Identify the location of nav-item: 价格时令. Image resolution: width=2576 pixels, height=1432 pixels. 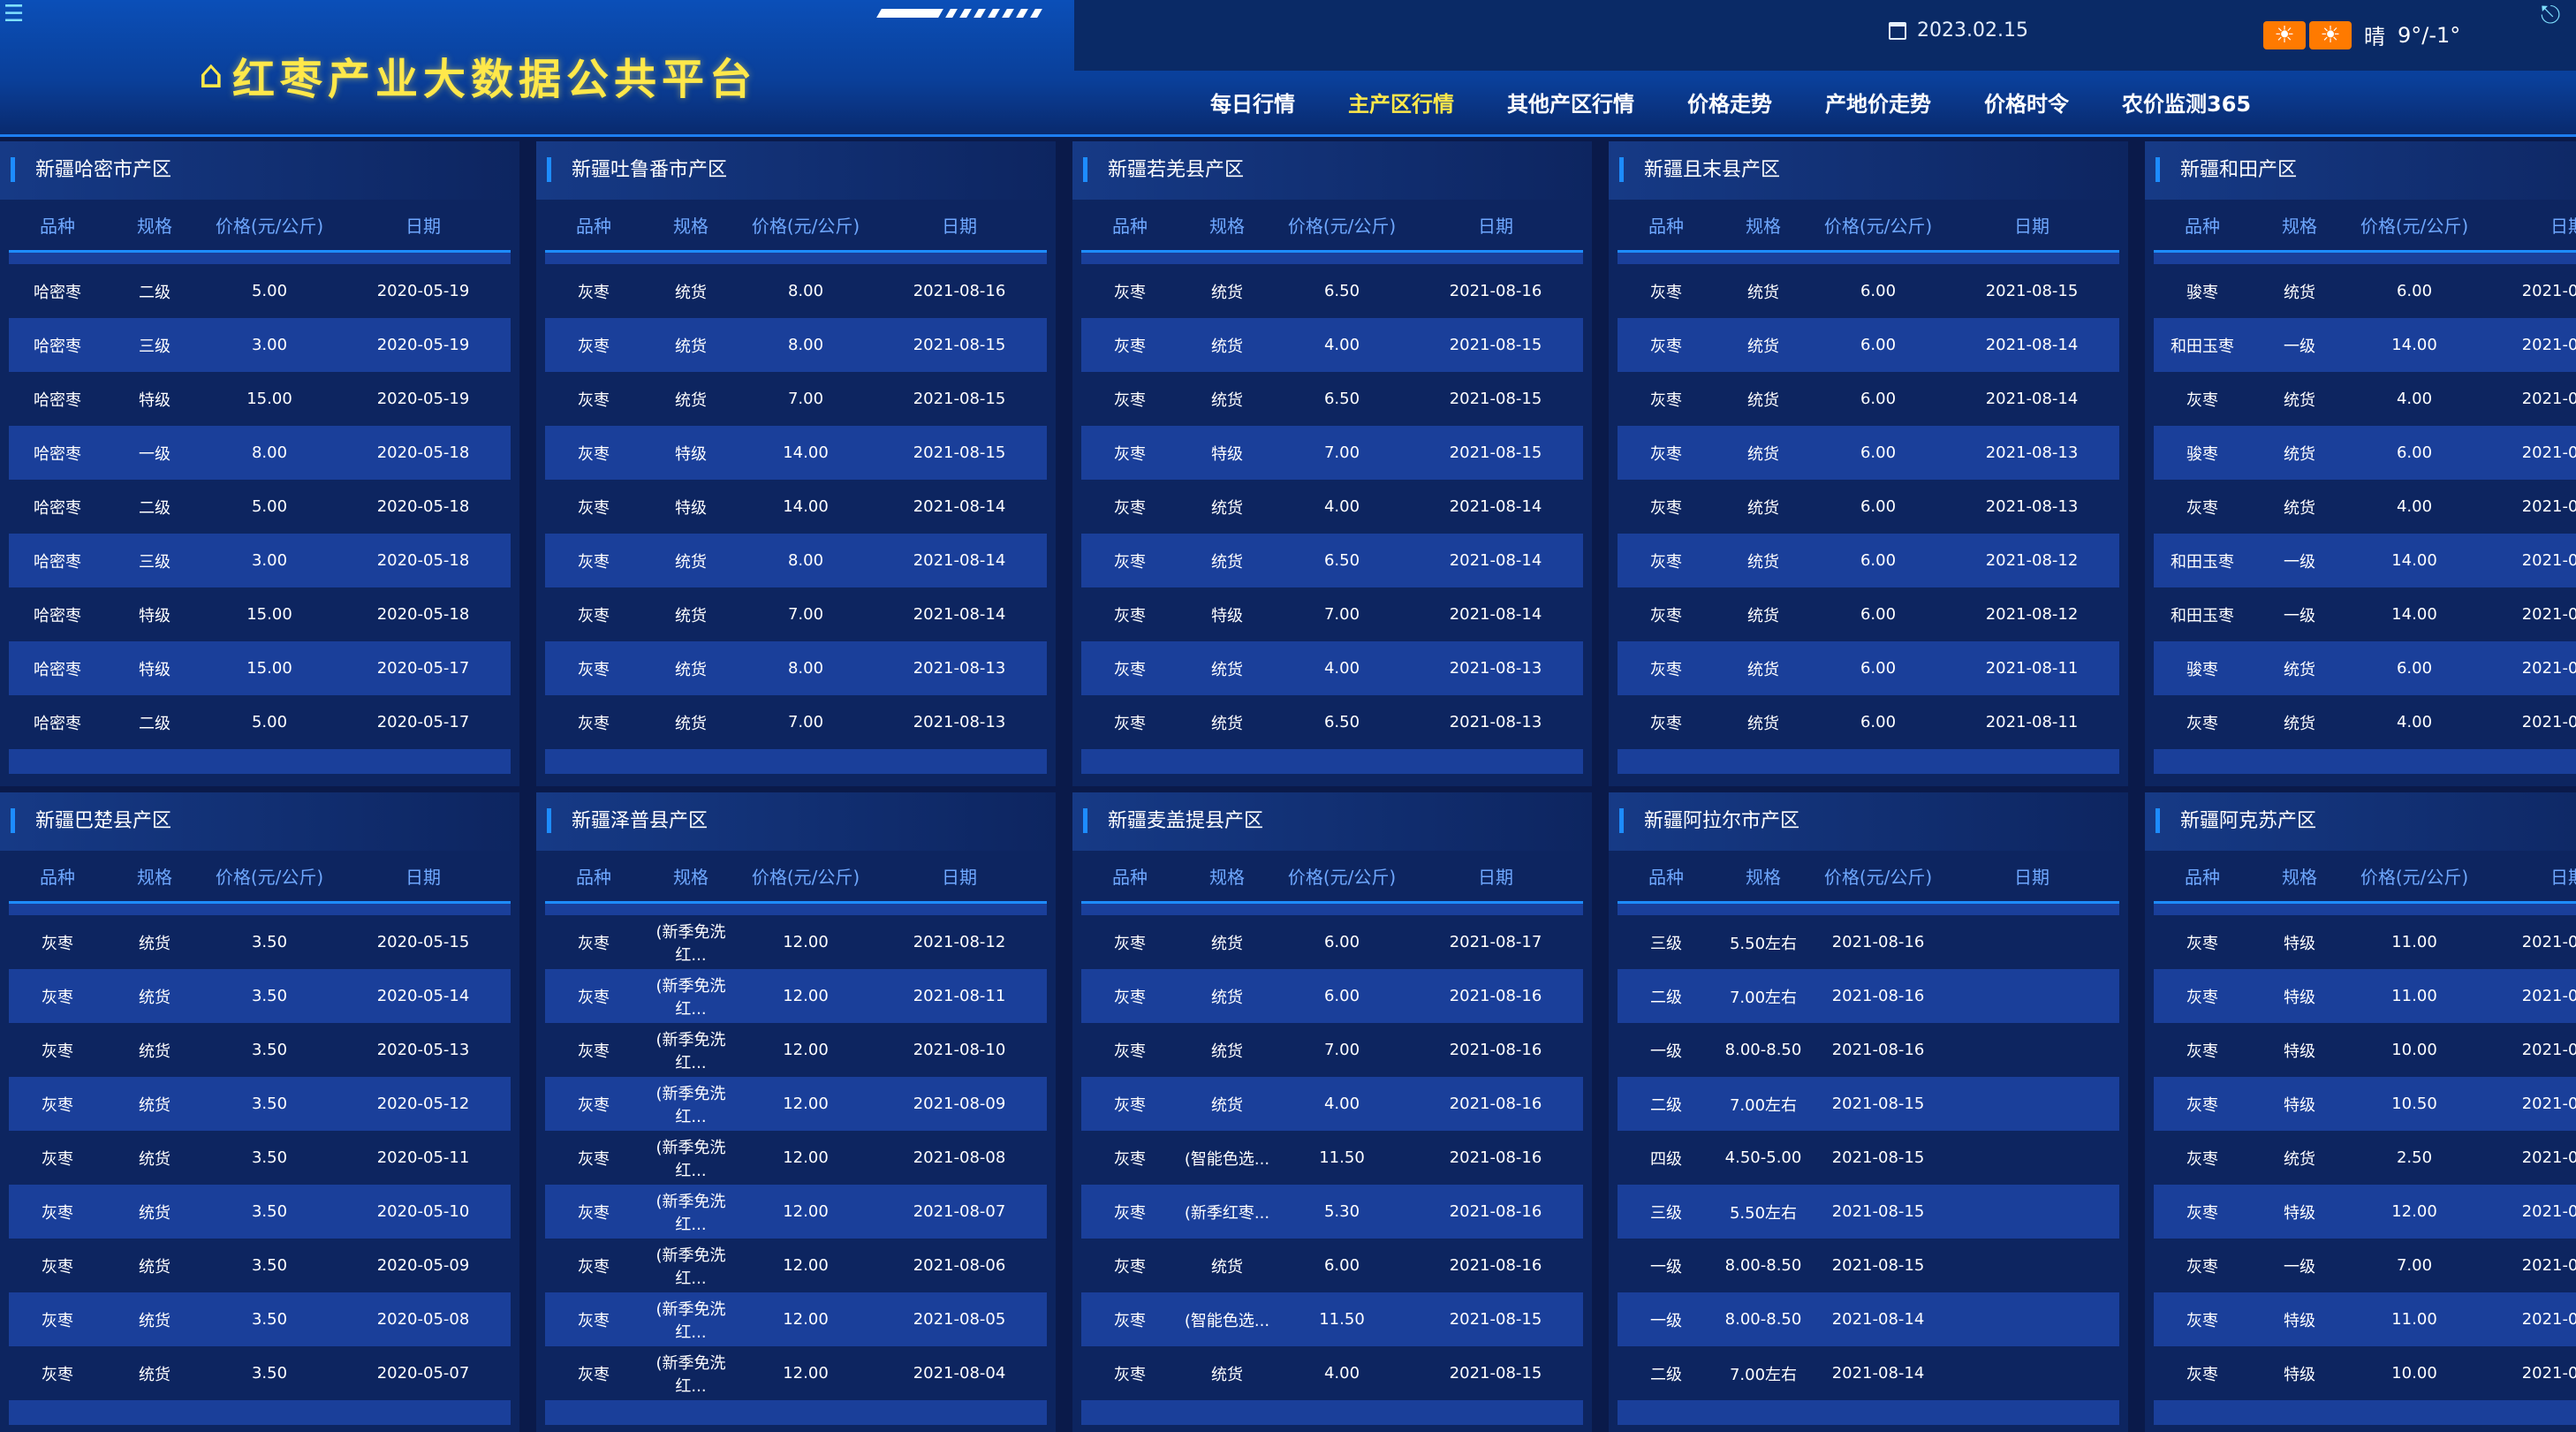
(2027, 105).